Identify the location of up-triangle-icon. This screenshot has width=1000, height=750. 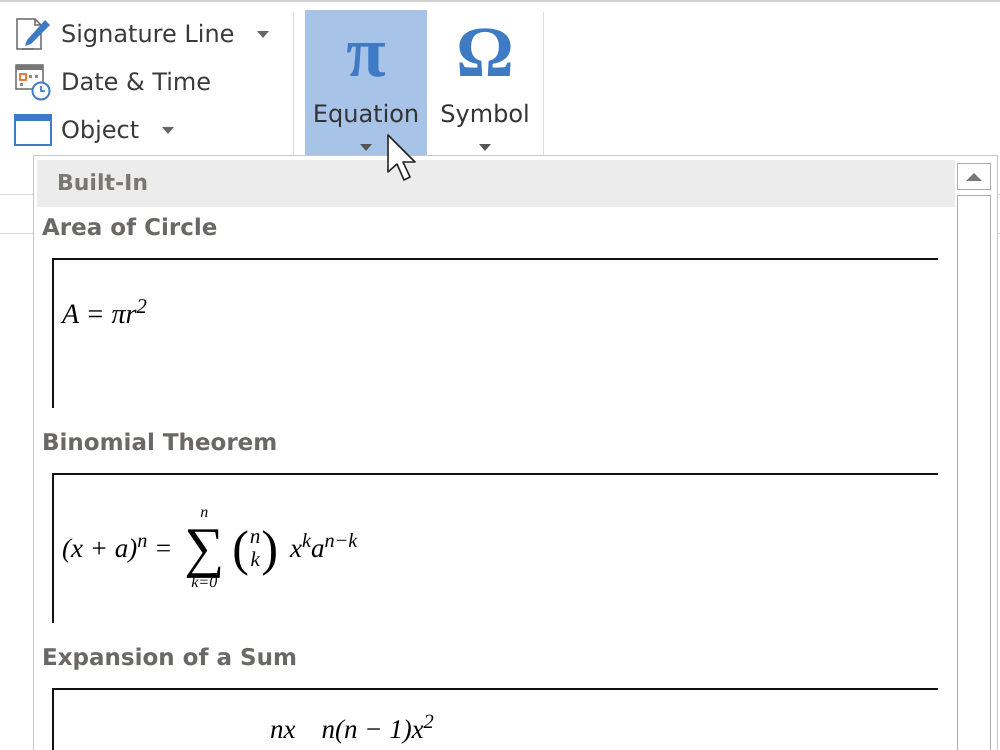
(974, 176).